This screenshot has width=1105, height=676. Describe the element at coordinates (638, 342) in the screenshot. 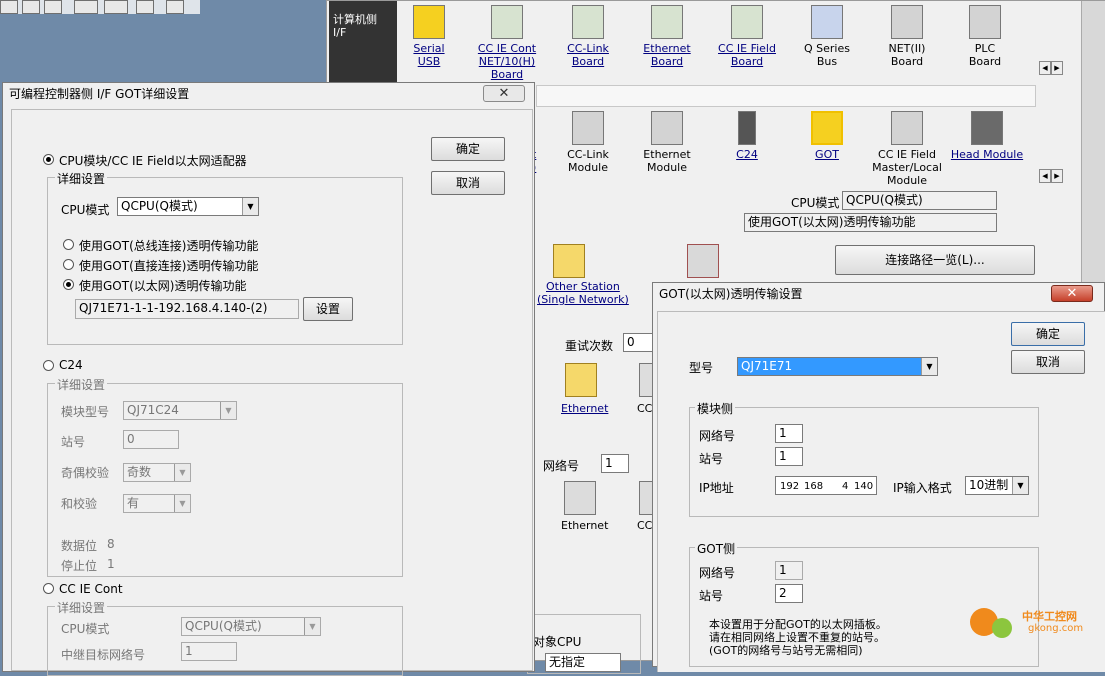

I see `retry-input: 0` at that location.